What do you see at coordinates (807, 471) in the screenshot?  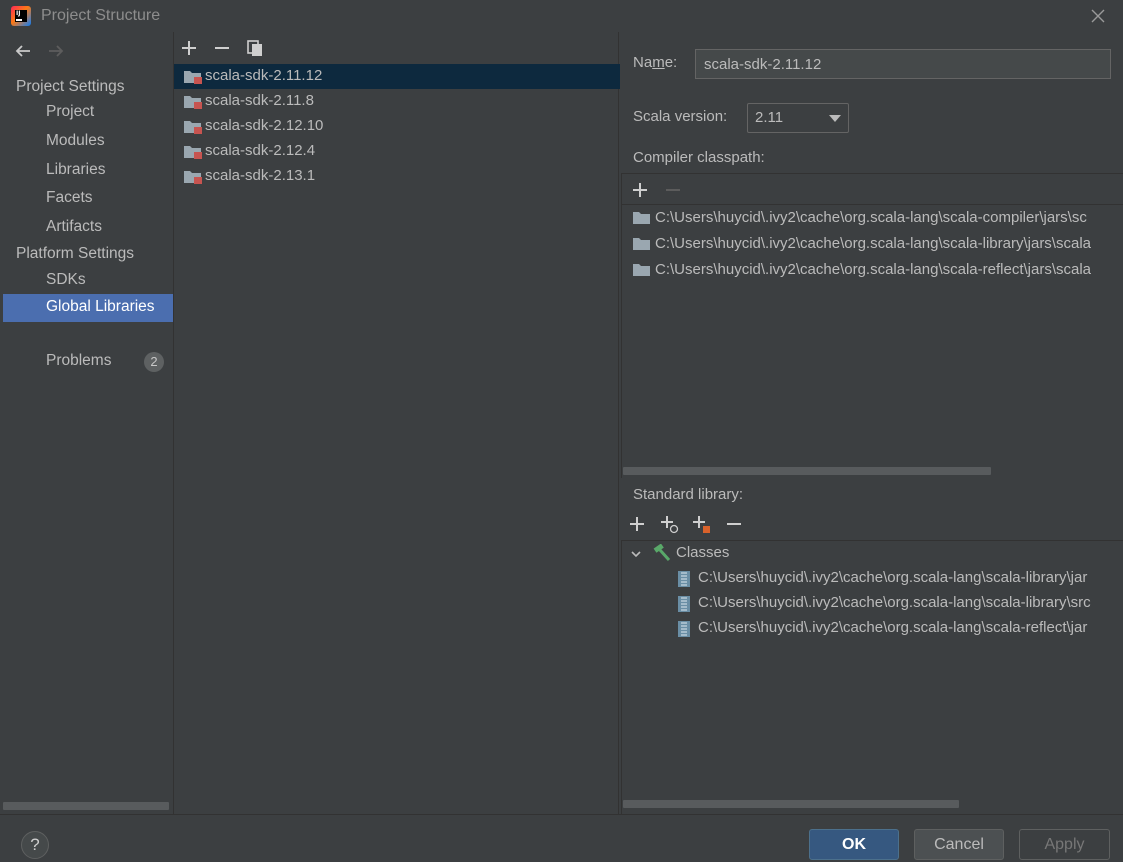 I see `classpath-scrollbar` at bounding box center [807, 471].